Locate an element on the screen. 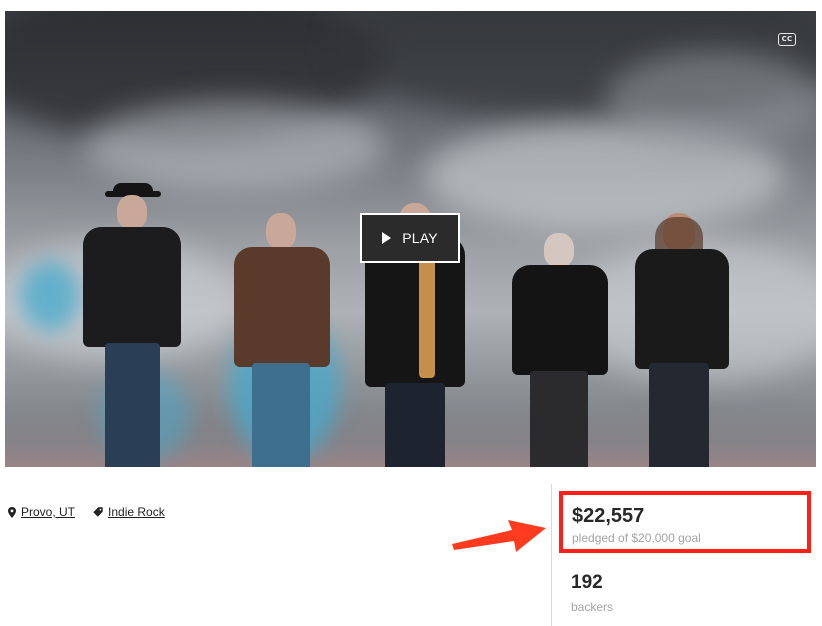  location-label: Provo, UT is located at coordinates (48, 512).